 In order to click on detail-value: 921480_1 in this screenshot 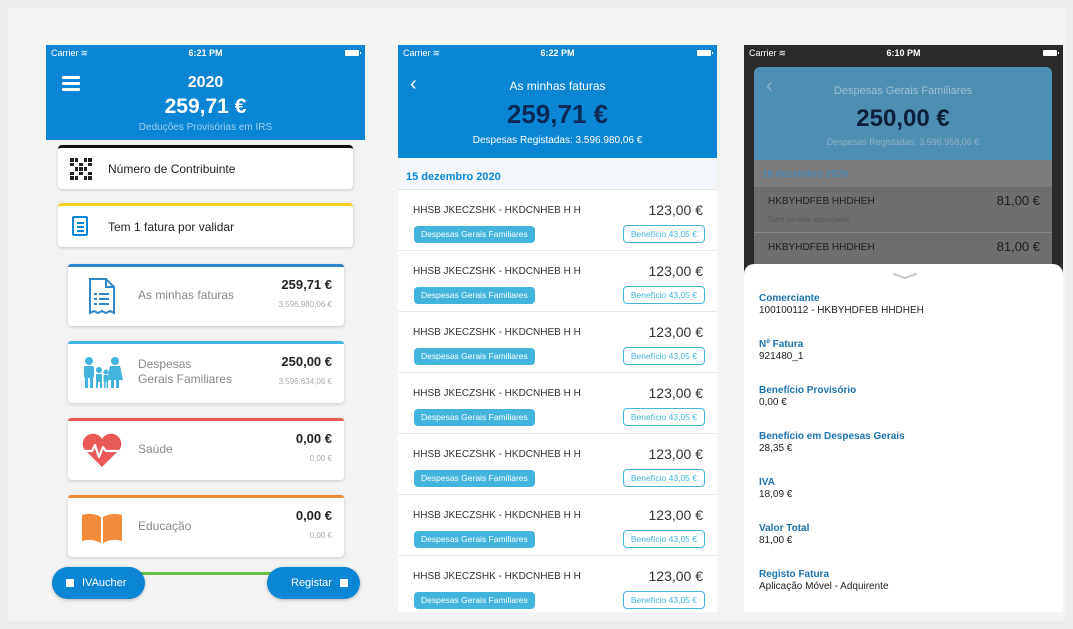, I will do `click(781, 356)`.